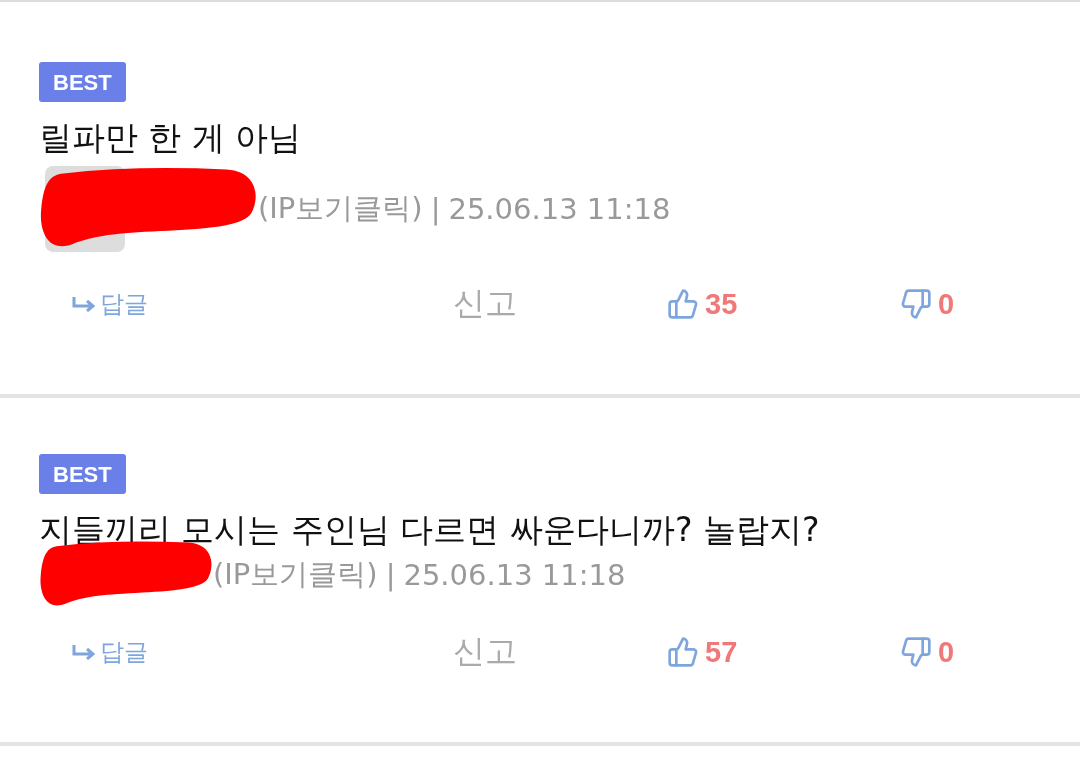  Describe the element at coordinates (171, 138) in the screenshot. I see `comment-text: 릴파만 한 게 아님` at that location.